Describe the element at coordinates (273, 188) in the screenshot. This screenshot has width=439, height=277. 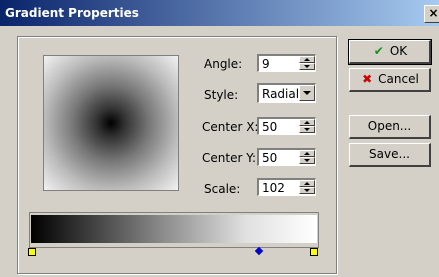
I see `scale-value: 102` at that location.